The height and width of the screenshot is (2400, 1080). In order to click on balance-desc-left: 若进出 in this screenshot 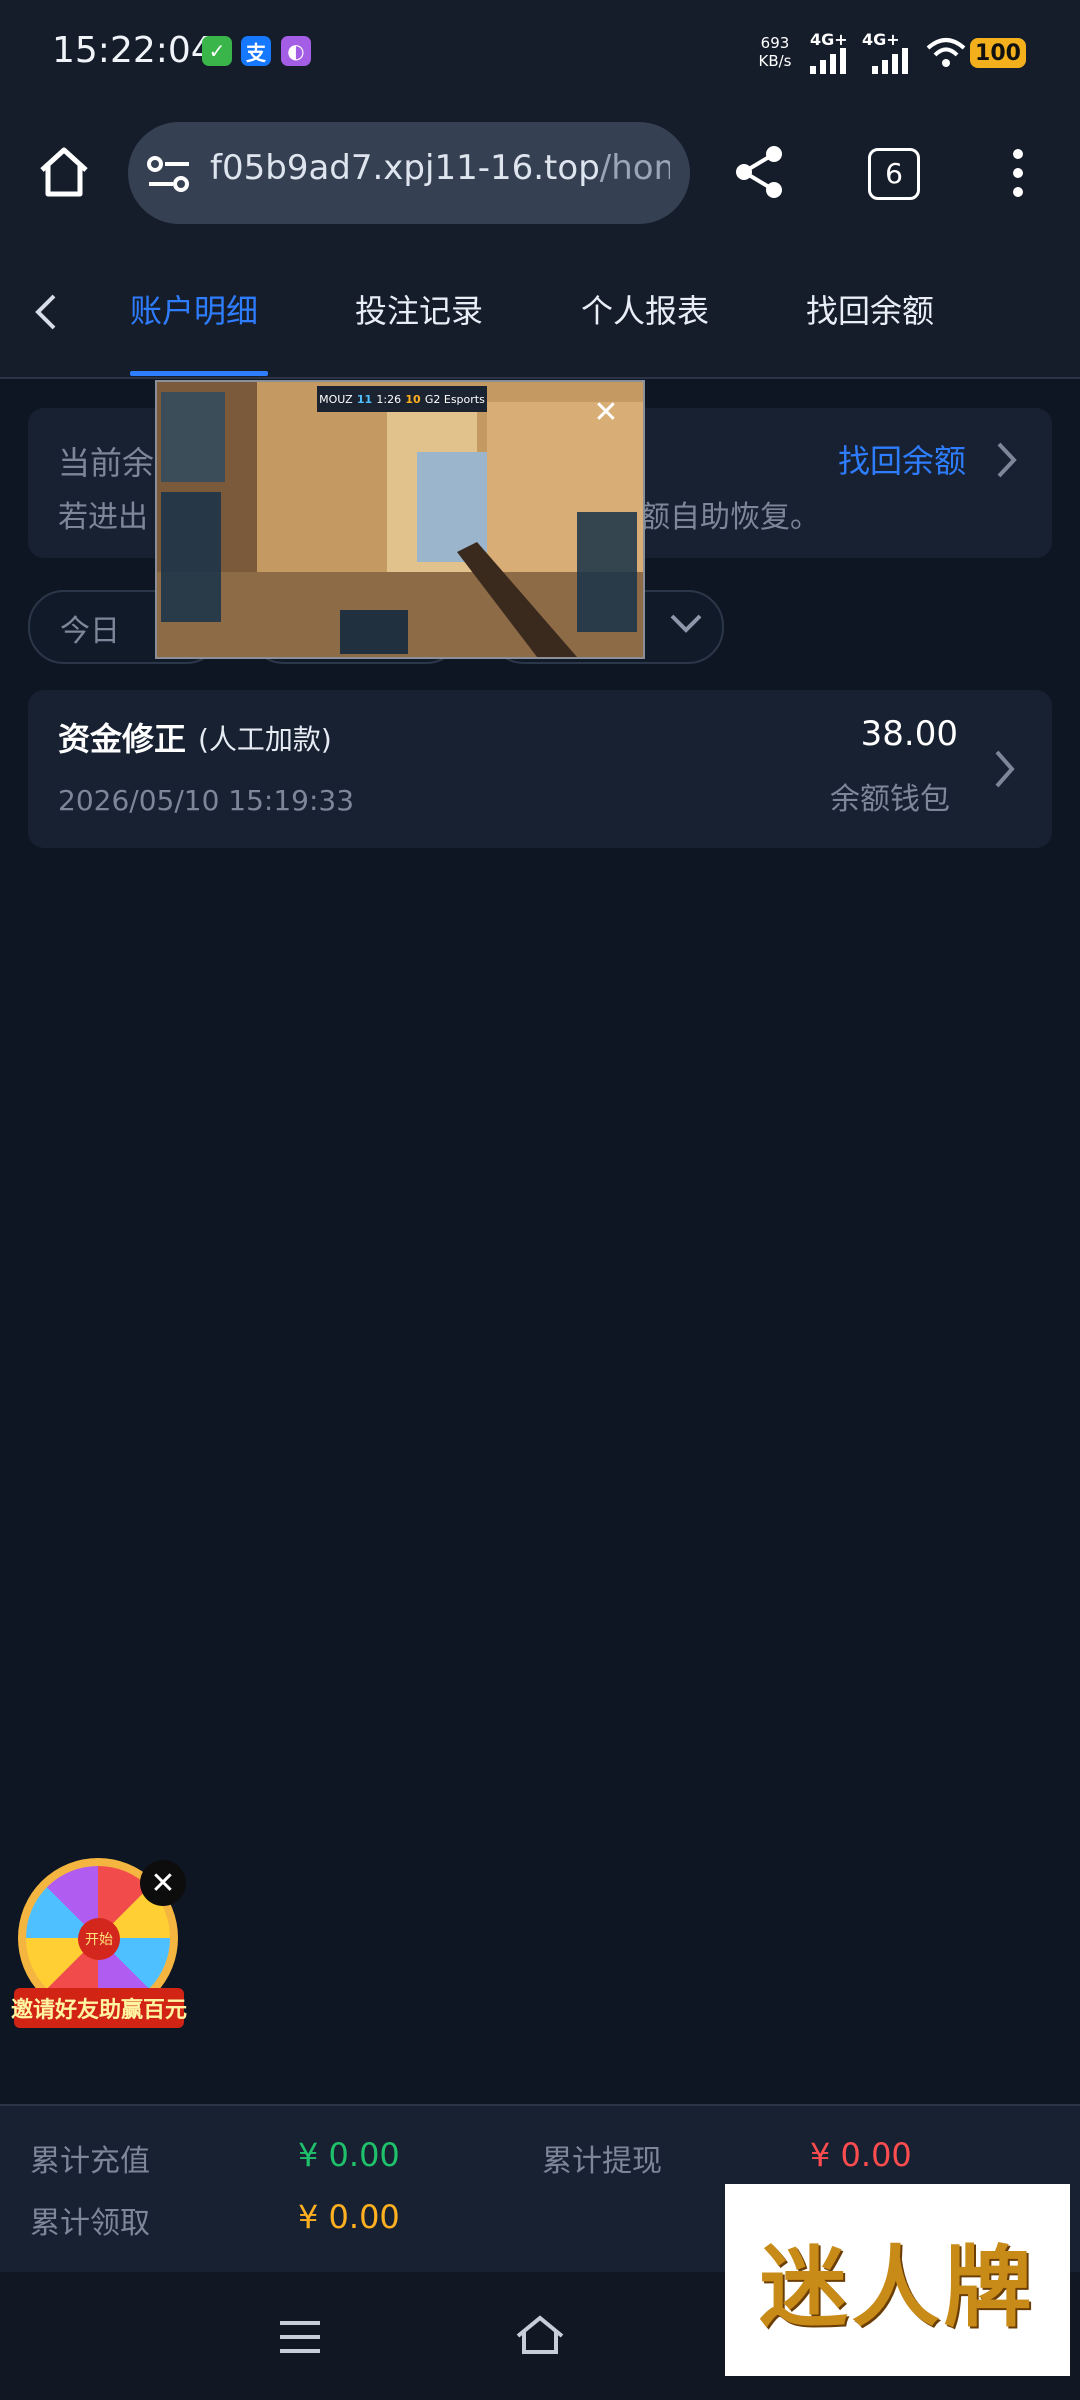, I will do `click(103, 517)`.